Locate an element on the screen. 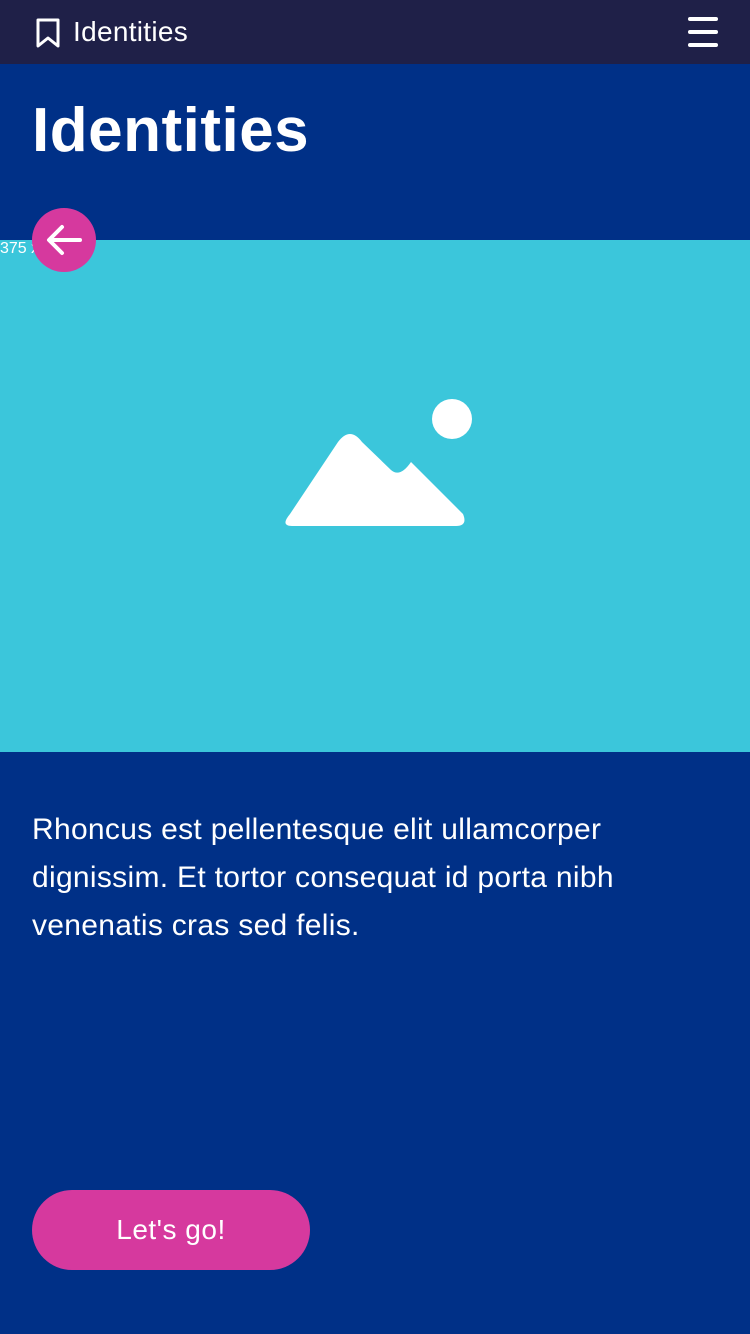  top-app-bar: Identities is located at coordinates (375, 32).